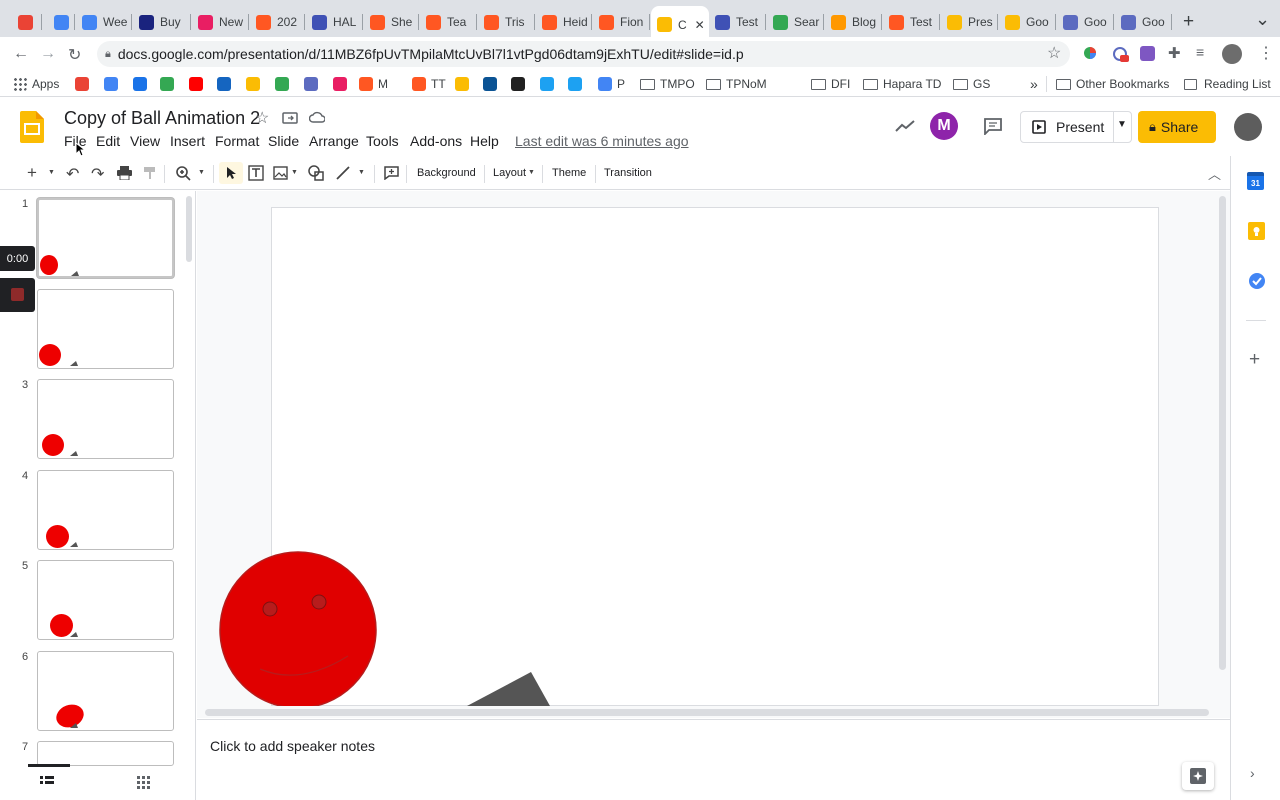  I want to click on reading-list: Reading List, so click(1227, 84).